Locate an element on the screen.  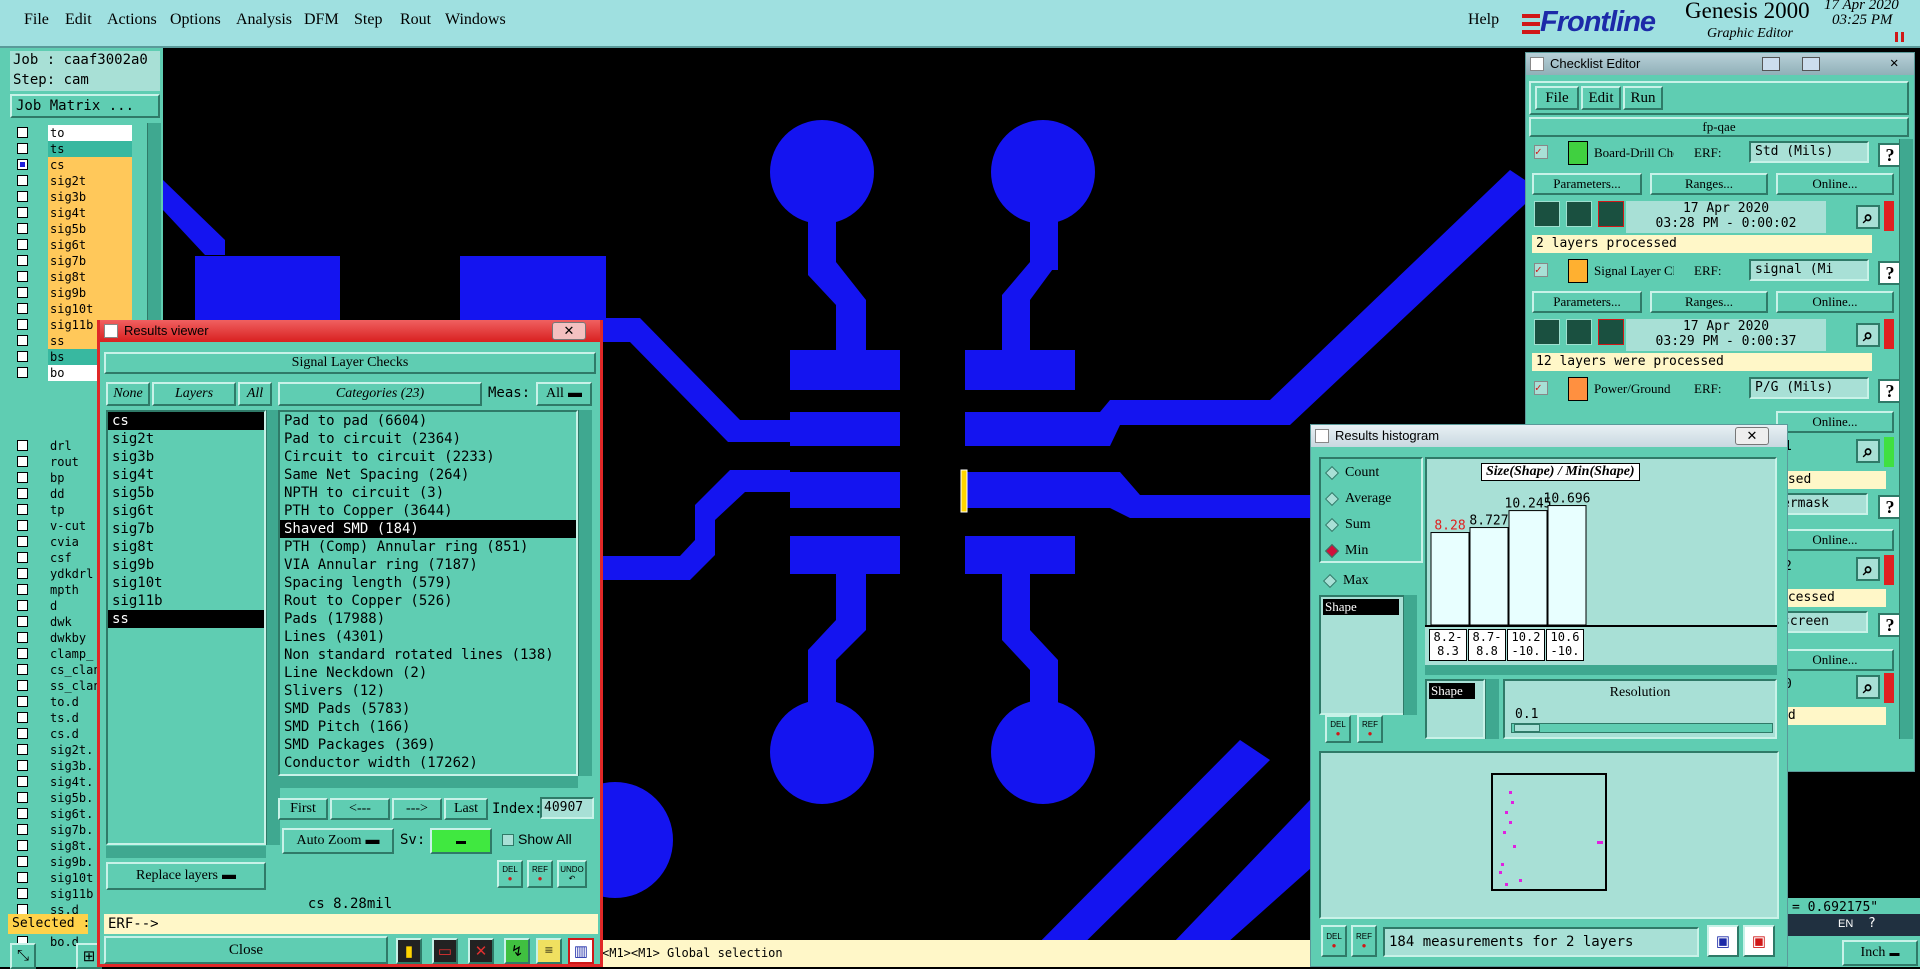
check-erf-select: ermask is located at coordinates (1822, 504).